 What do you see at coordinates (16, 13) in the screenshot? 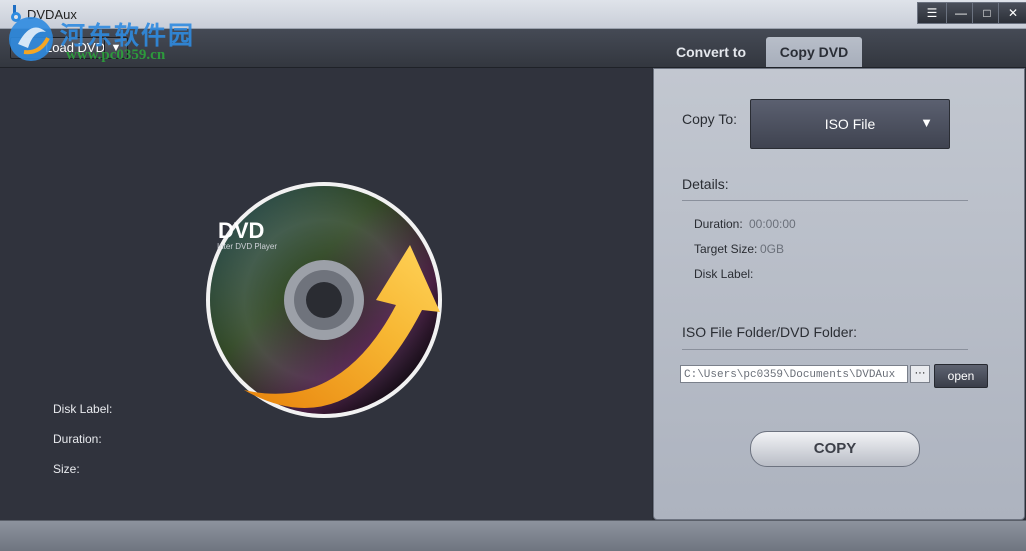
I see `app-icon` at bounding box center [16, 13].